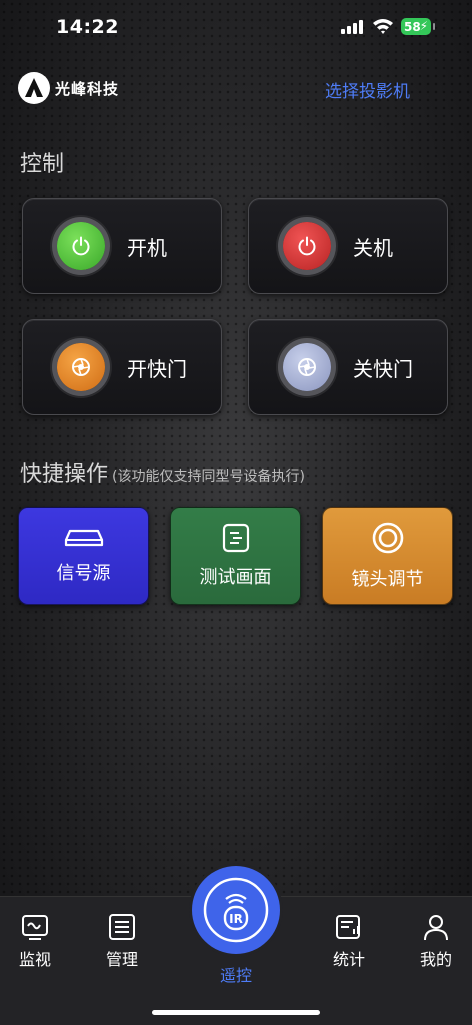  Describe the element at coordinates (387, 579) in the screenshot. I see `lens-adjust-label: 镜头调节` at that location.